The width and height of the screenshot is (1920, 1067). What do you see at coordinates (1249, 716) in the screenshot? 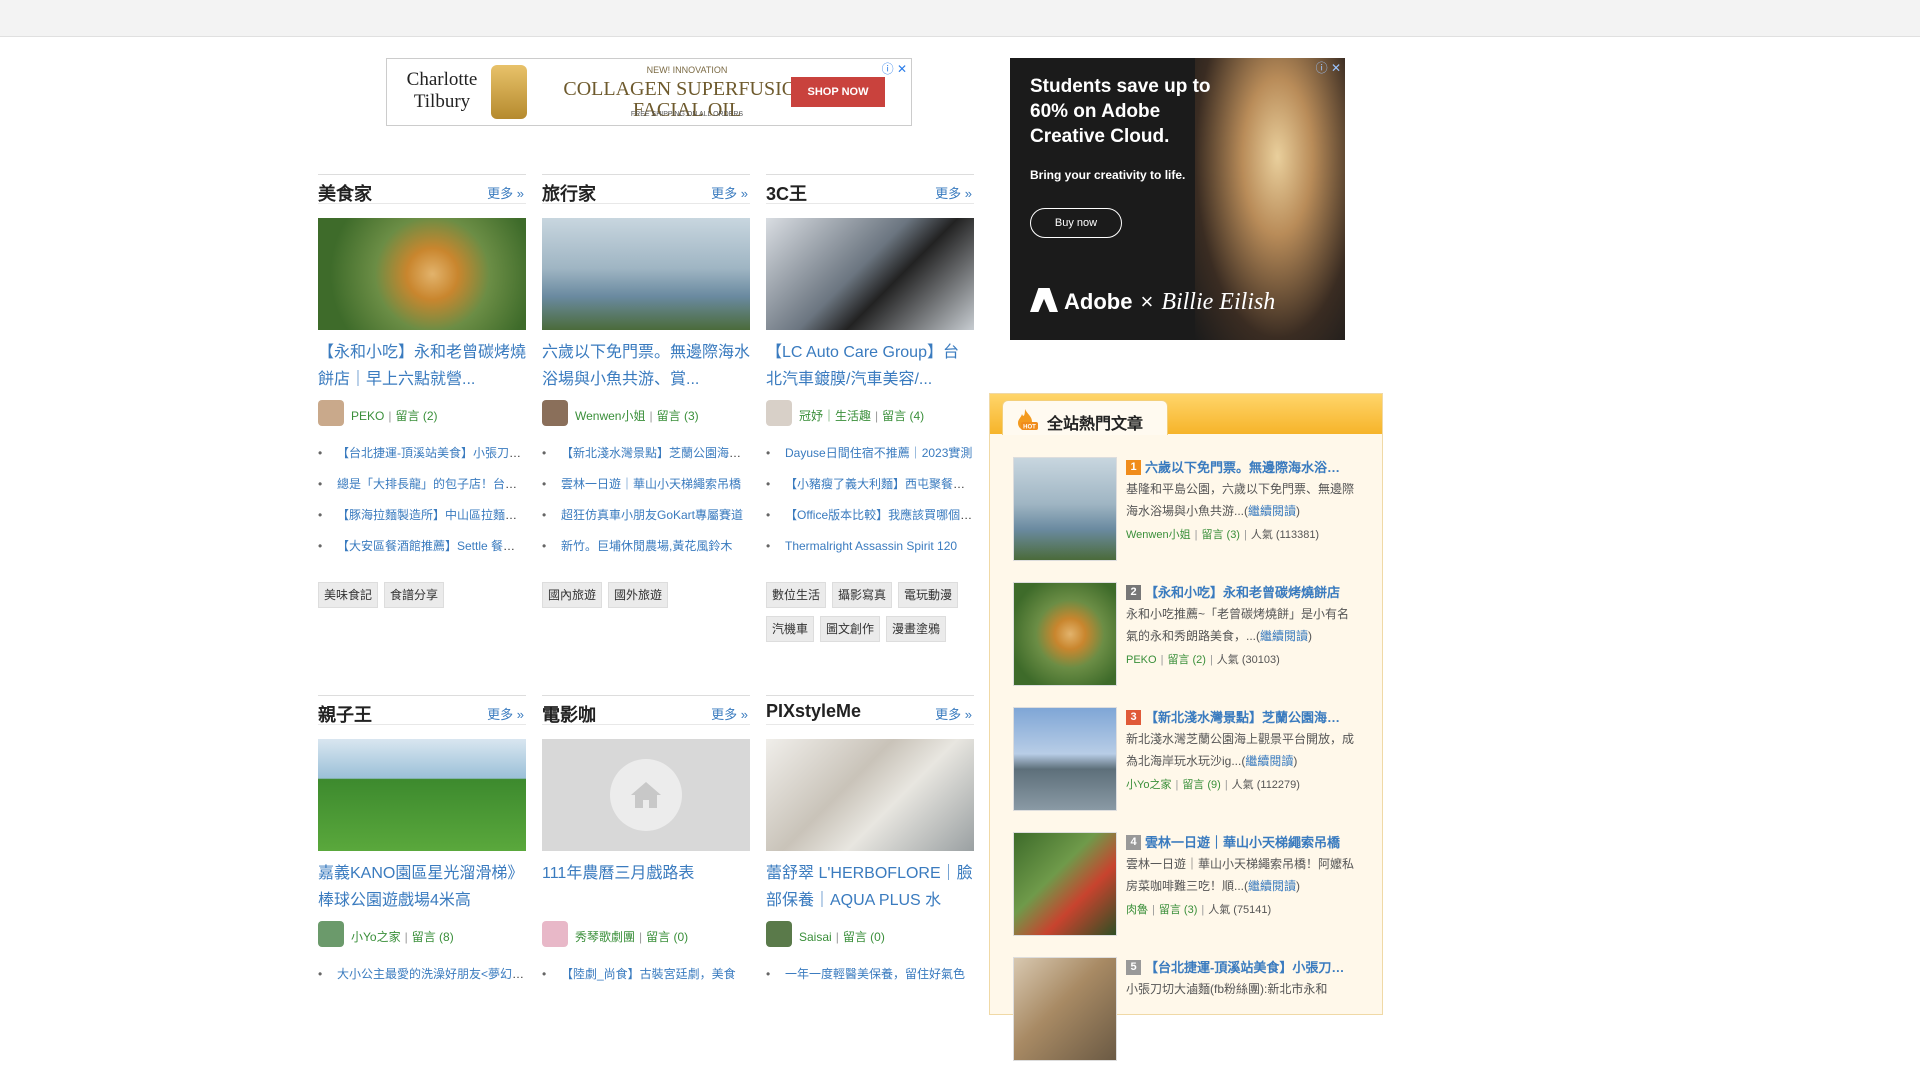
I see `hot-article-title: 【新北淺水灣景點】芝蘭公園海上觀景平台` at bounding box center [1249, 716].